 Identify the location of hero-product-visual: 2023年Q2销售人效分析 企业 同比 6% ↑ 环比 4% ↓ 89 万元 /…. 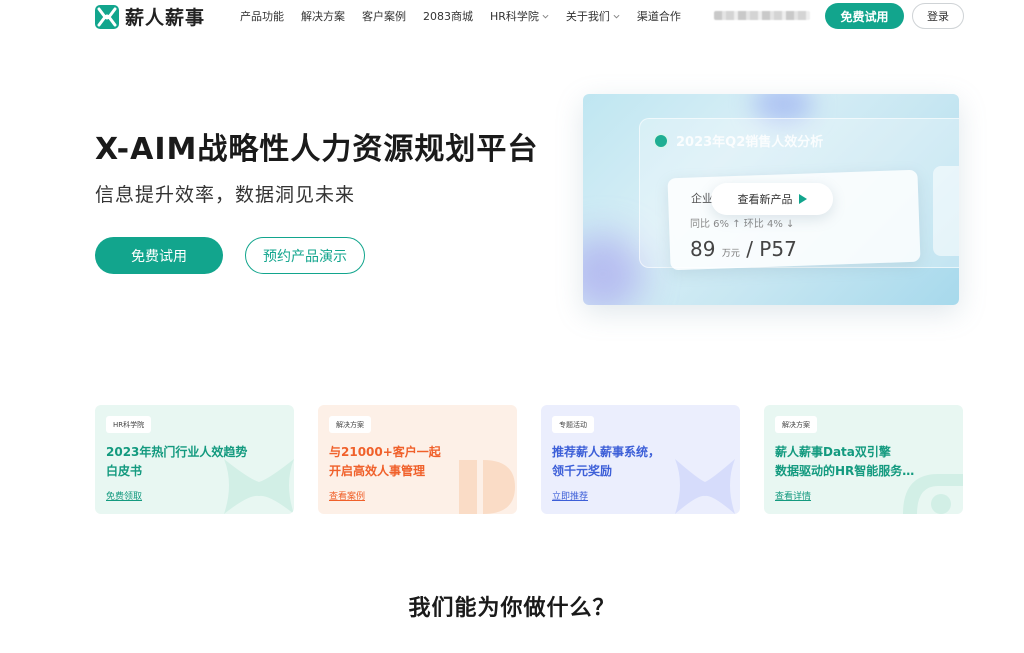
(771, 199).